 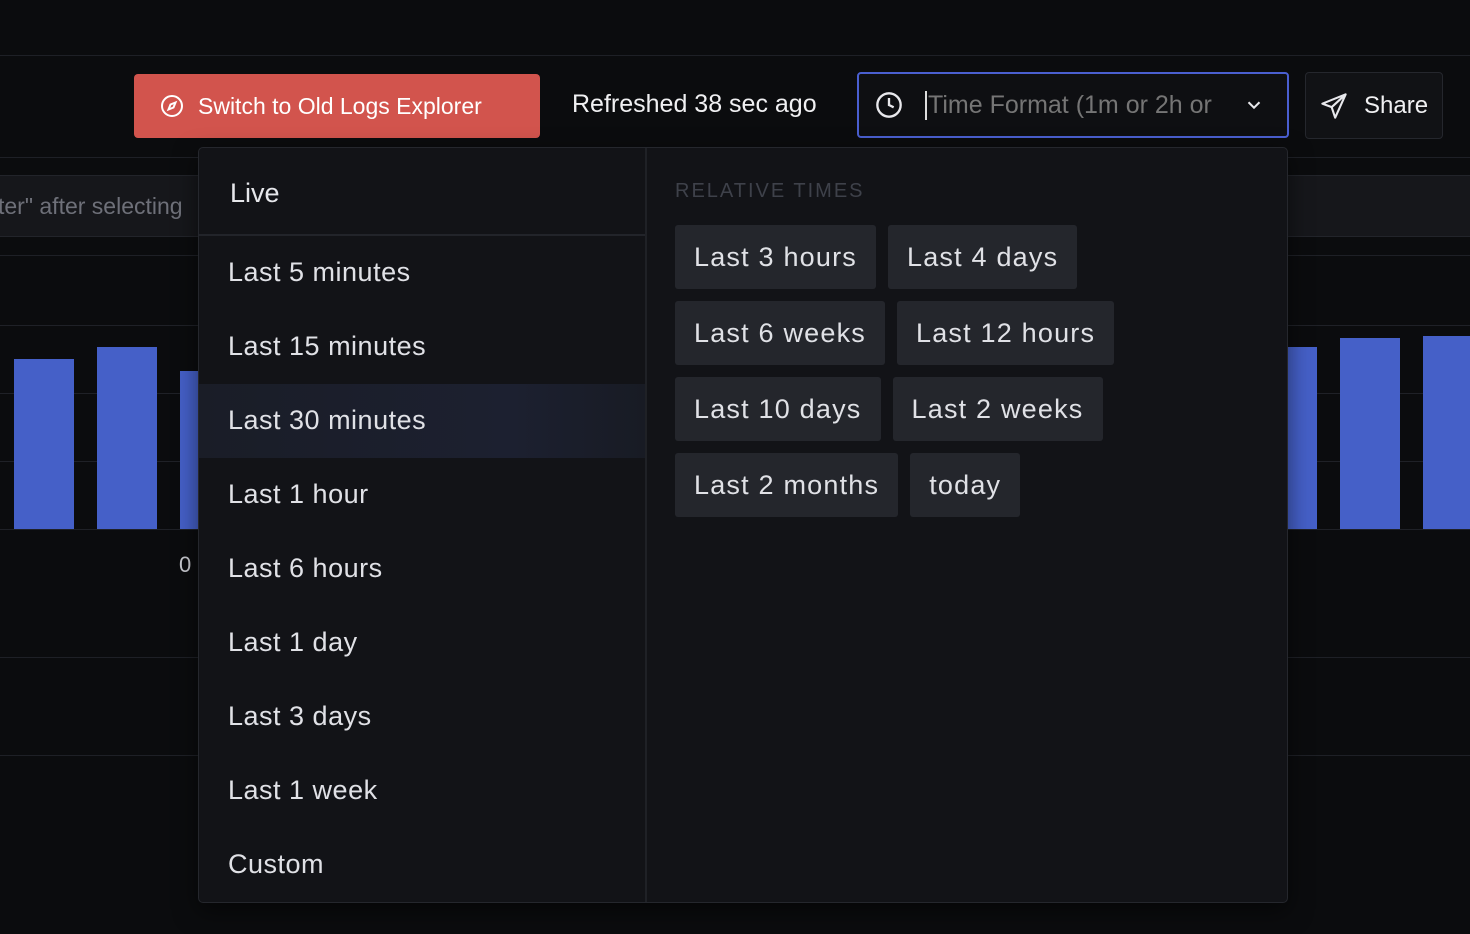 I want to click on send-icon, so click(x=1334, y=105).